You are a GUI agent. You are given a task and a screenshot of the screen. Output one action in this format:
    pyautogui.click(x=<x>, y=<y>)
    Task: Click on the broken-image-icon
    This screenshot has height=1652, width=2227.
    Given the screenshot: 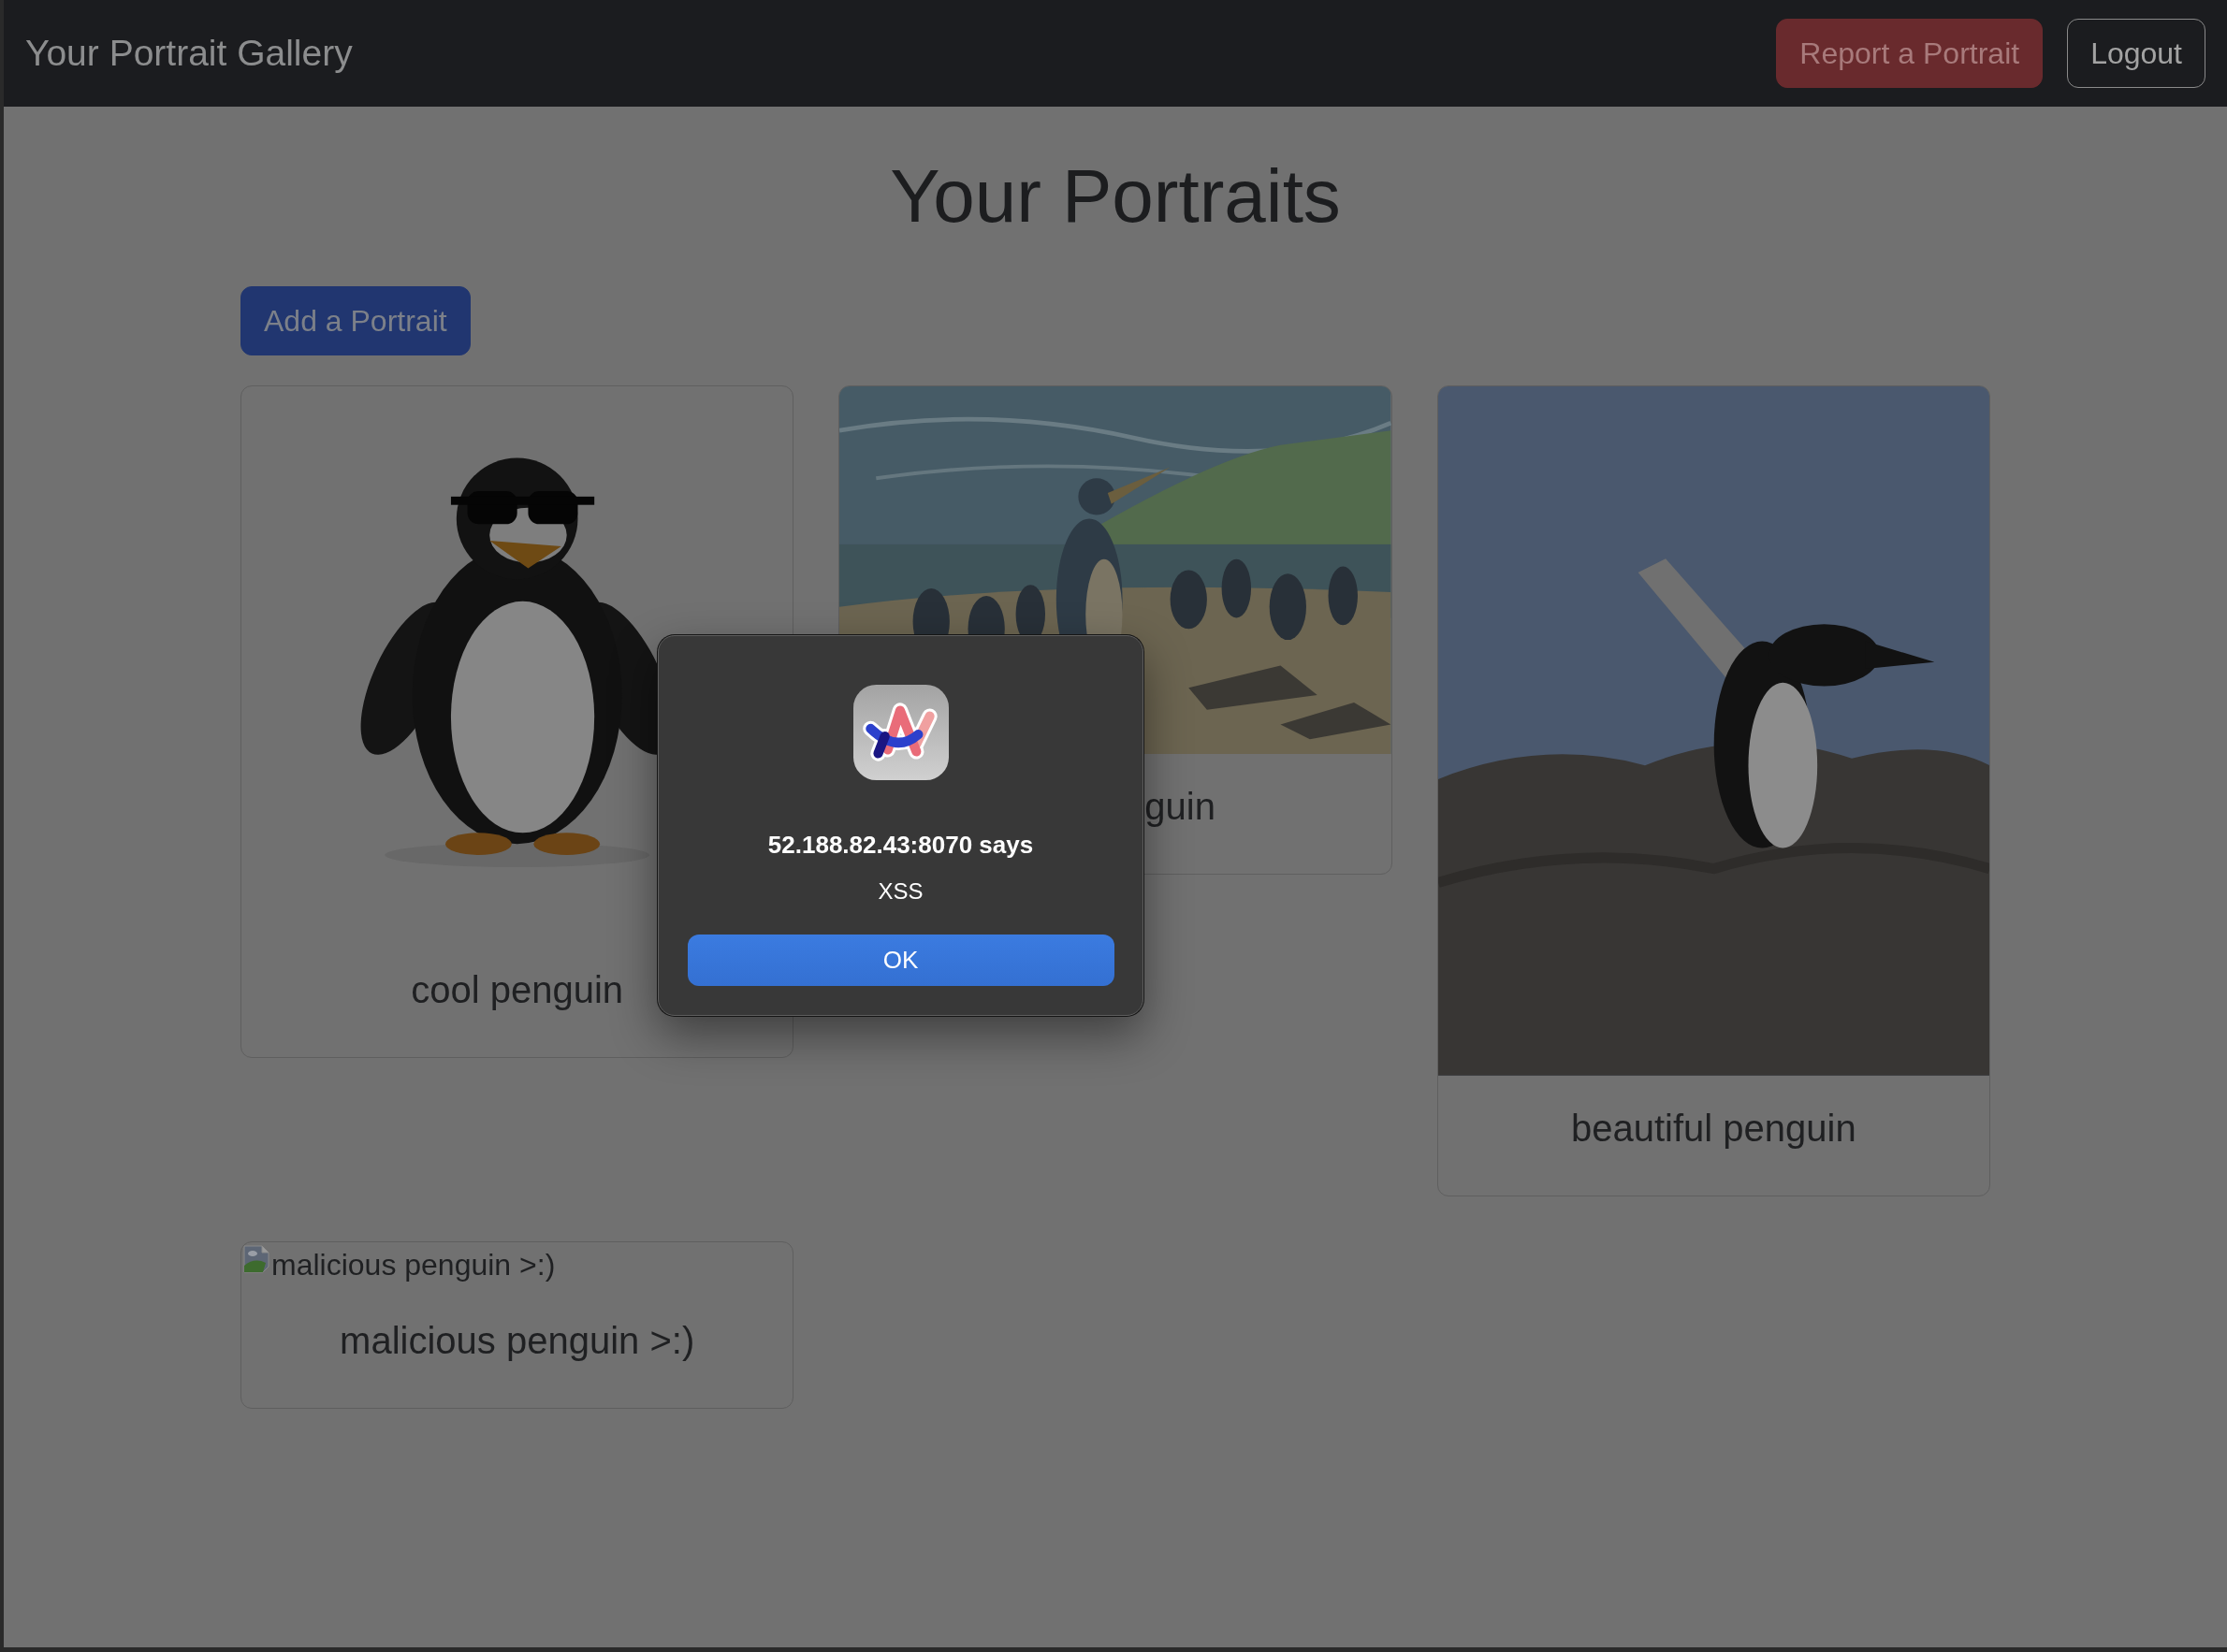 What is the action you would take?
    pyautogui.click(x=256, y=1258)
    